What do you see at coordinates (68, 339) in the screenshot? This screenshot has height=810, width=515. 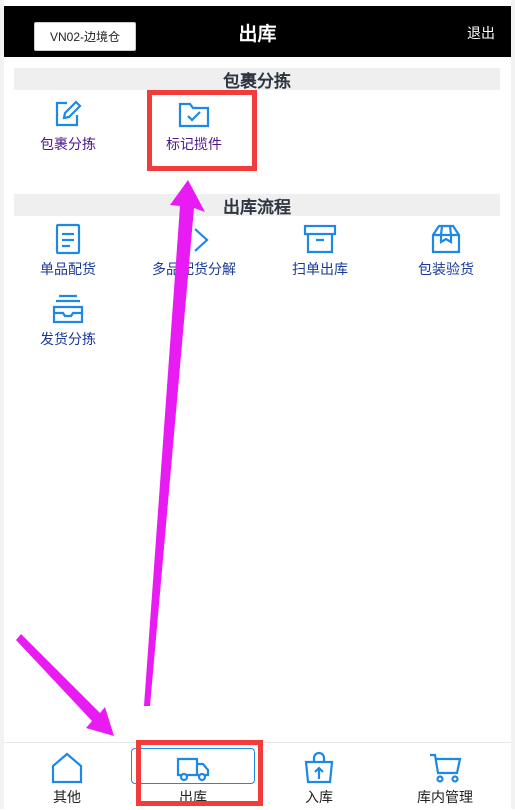 I see `tile-label: 发货分拣` at bounding box center [68, 339].